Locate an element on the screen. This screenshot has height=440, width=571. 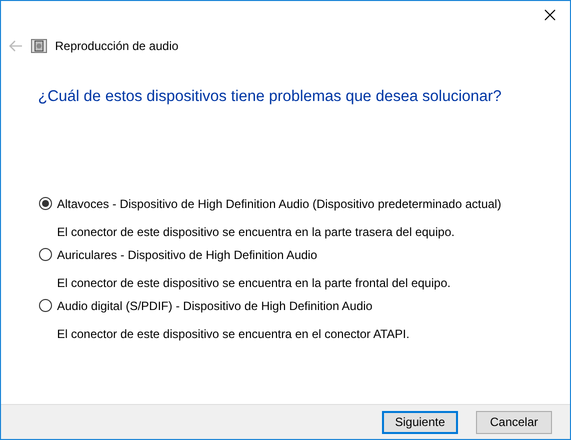
device-description: El conector de este dispositivo se encuentra en la parte frontal del equipo. is located at coordinates (254, 283).